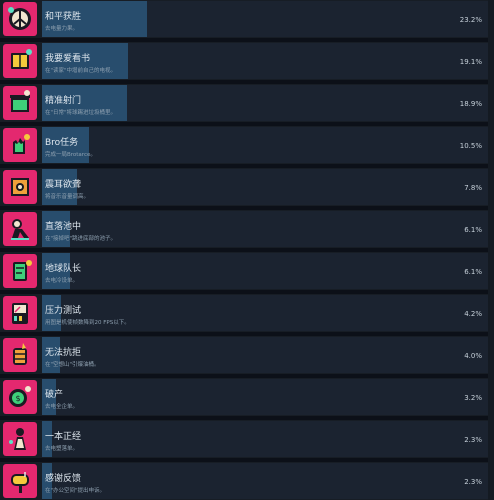  Describe the element at coordinates (473, 314) in the screenshot. I see `achievement-percent: 4.2%` at that location.